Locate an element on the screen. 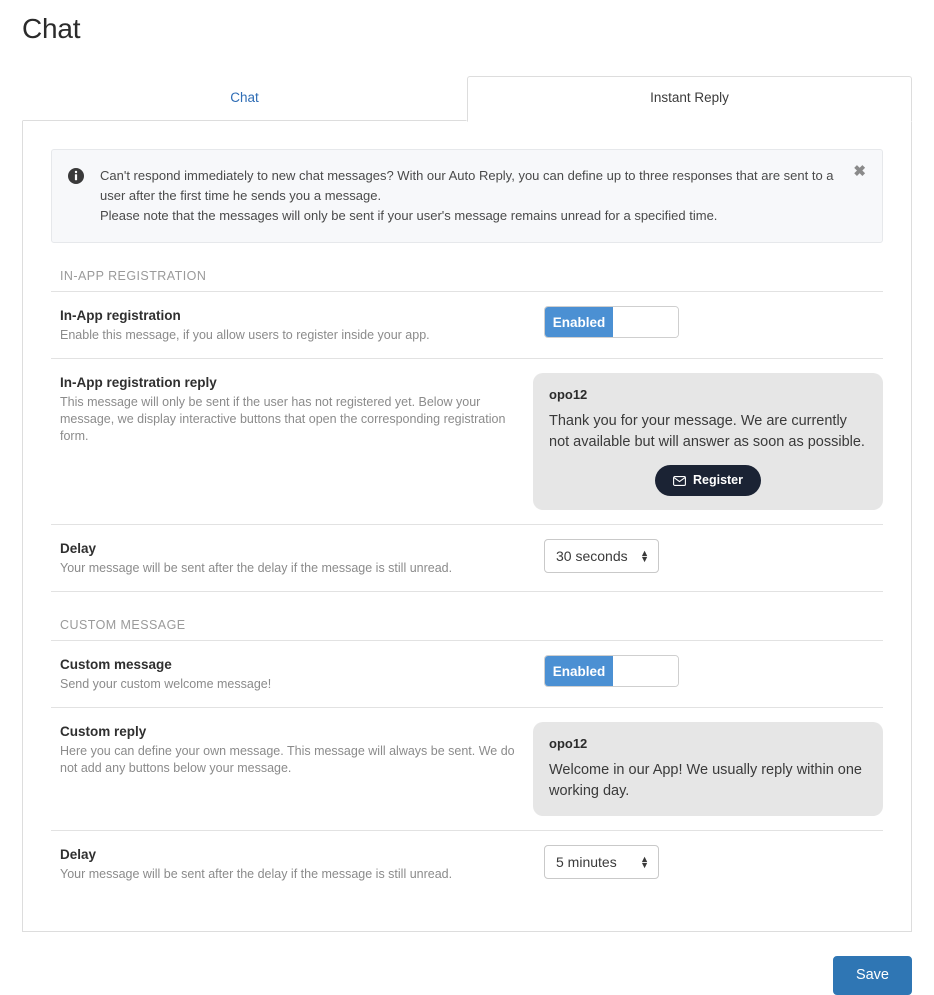 The width and height of the screenshot is (934, 995). row-title: In-App registration is located at coordinates (120, 315).